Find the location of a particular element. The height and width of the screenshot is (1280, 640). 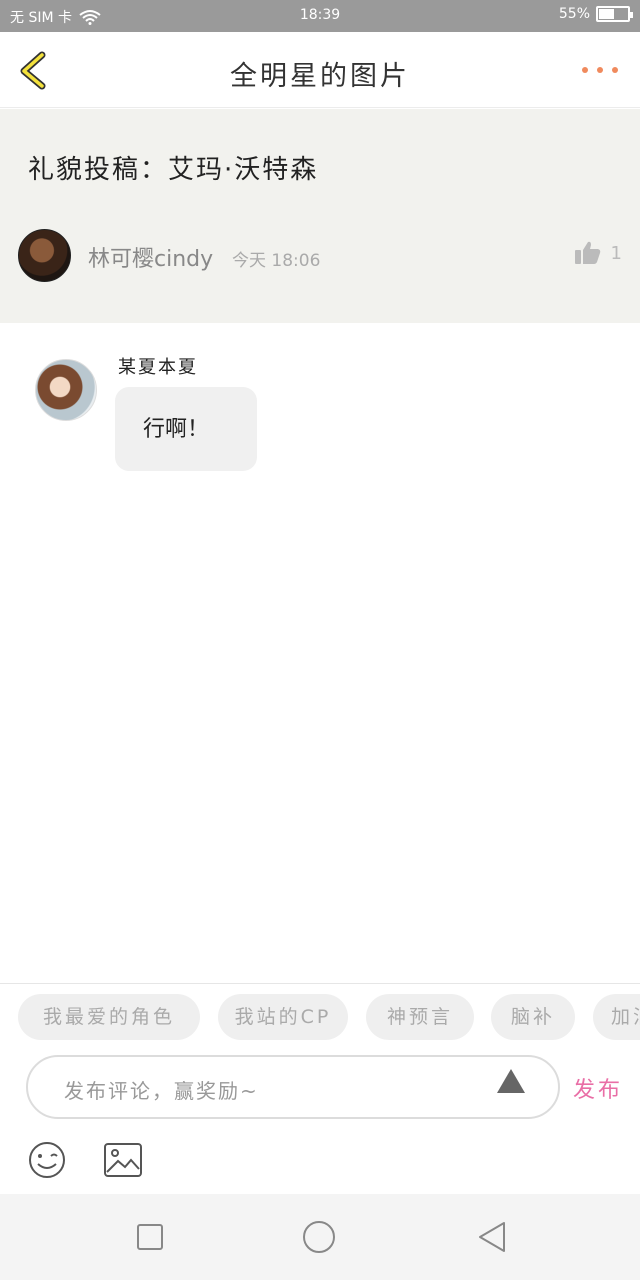

status-bar: 无 SIM 卡 18:39 55% is located at coordinates (320, 16).